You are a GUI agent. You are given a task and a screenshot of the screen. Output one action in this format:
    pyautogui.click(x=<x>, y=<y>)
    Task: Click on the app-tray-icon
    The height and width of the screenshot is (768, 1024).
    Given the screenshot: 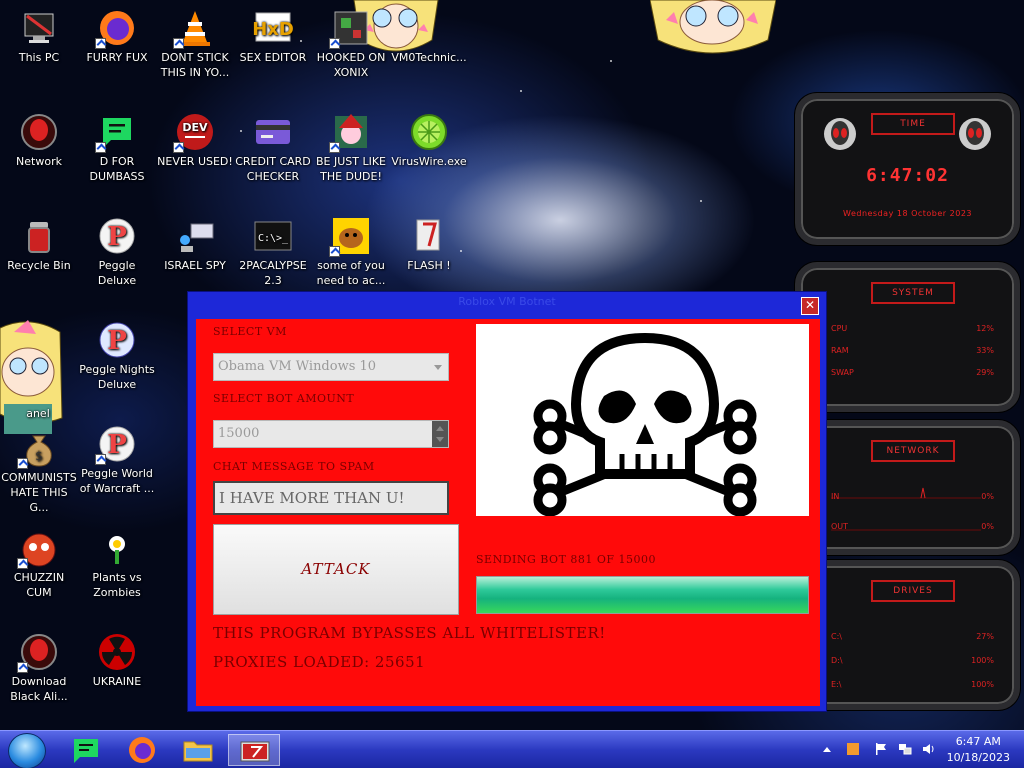 What is the action you would take?
    pyautogui.click(x=853, y=749)
    